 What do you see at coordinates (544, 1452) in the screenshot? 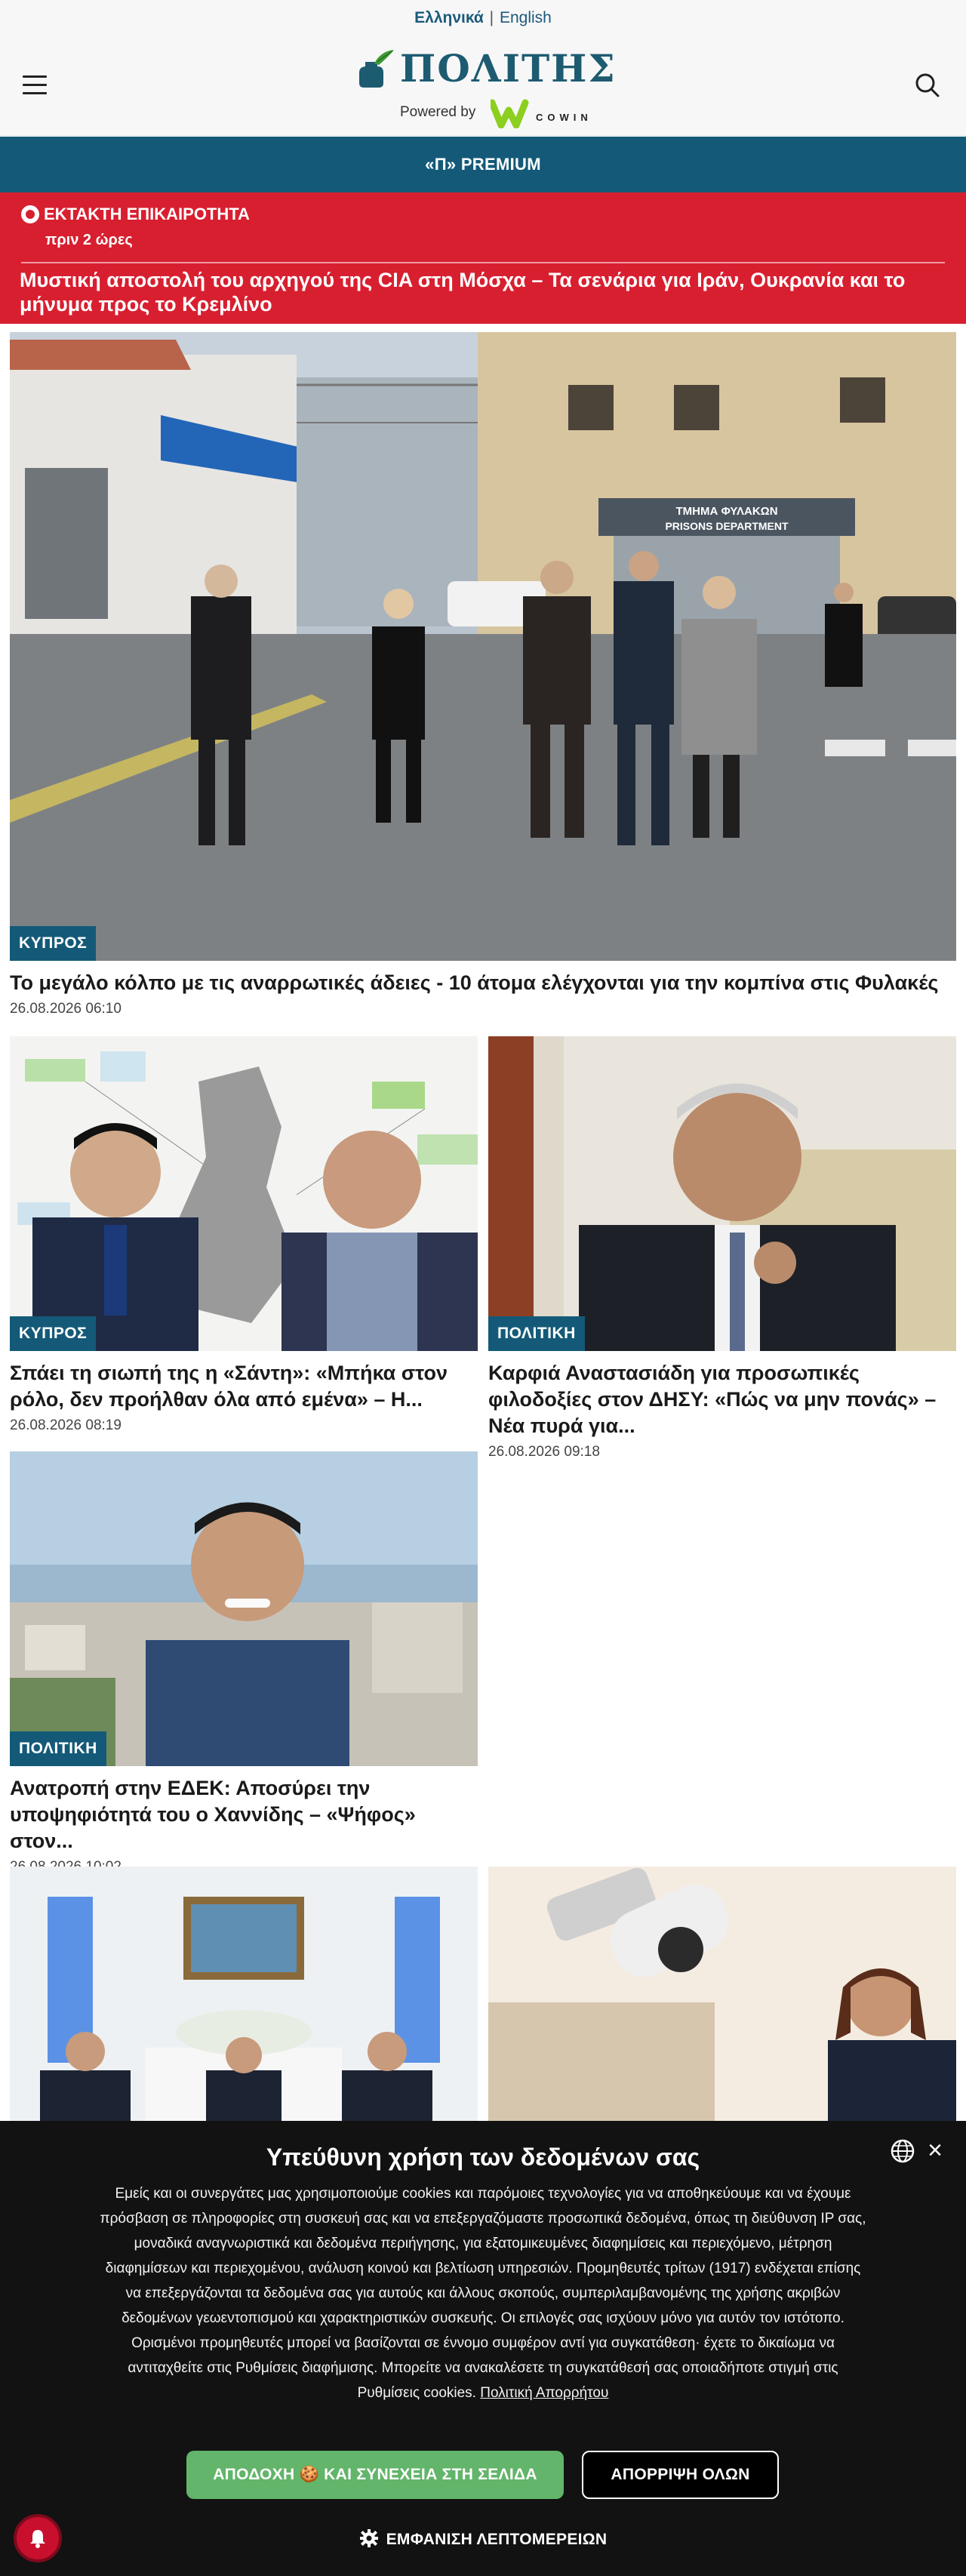
I see `article-date: 26.08.2026 09:18` at bounding box center [544, 1452].